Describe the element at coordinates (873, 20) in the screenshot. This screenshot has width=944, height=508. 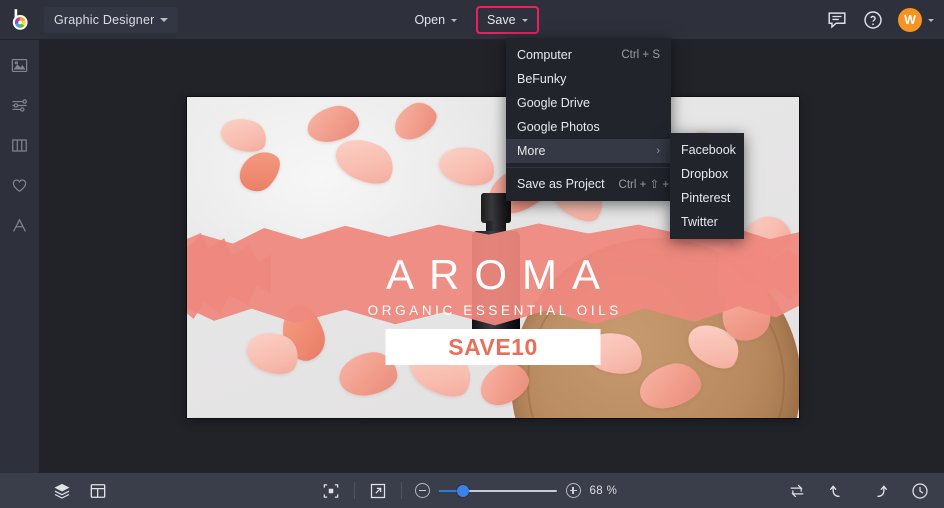
I see `question-mark-circle-icon` at that location.